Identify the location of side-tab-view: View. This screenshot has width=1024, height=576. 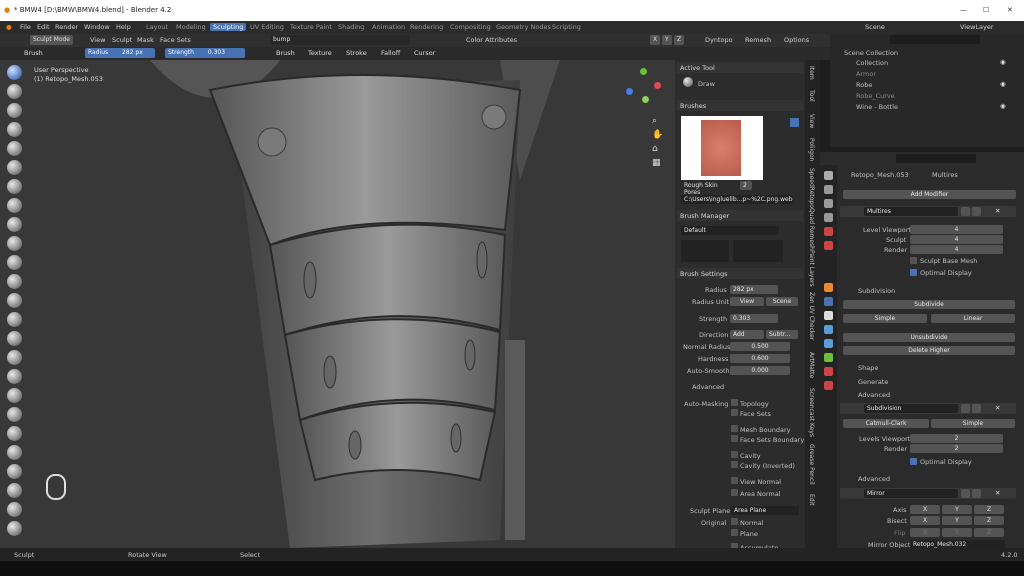
(811, 121).